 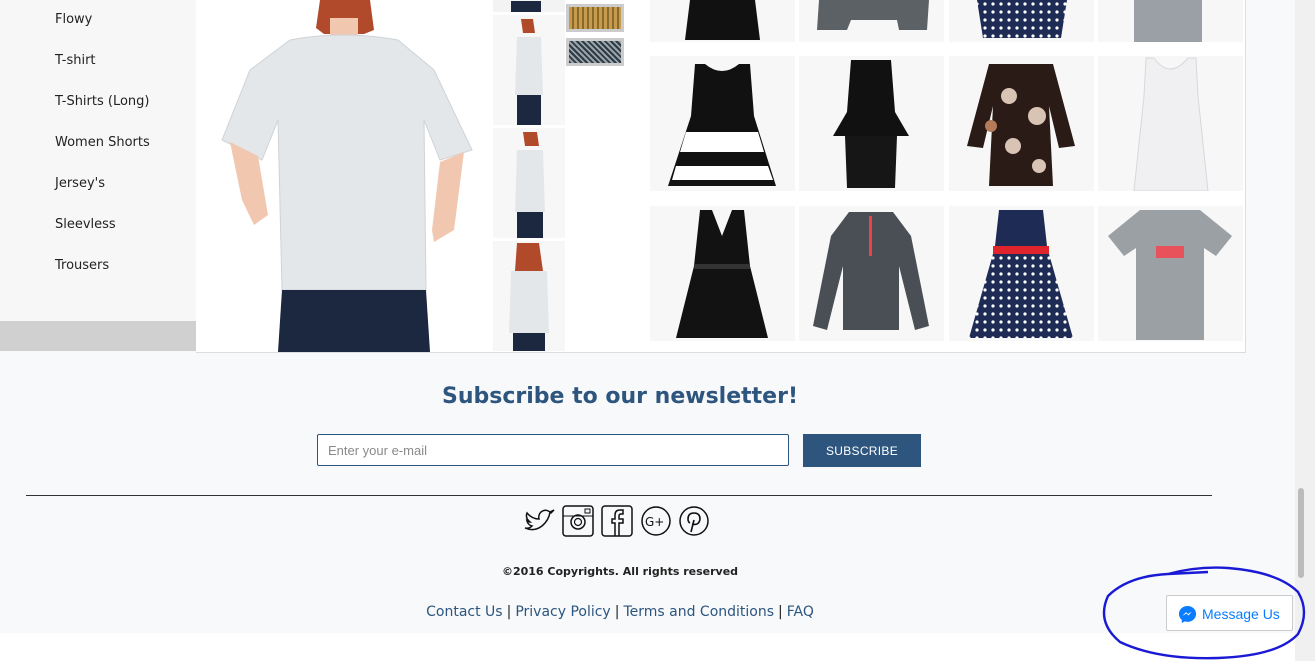 What do you see at coordinates (619, 495) in the screenshot?
I see `footer-divider` at bounding box center [619, 495].